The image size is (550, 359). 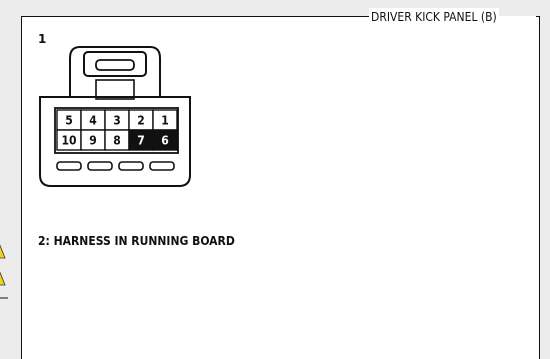 I want to click on pin-grid: 5 4 3 2 1 10 9 8 7 6, so click(x=117, y=130).